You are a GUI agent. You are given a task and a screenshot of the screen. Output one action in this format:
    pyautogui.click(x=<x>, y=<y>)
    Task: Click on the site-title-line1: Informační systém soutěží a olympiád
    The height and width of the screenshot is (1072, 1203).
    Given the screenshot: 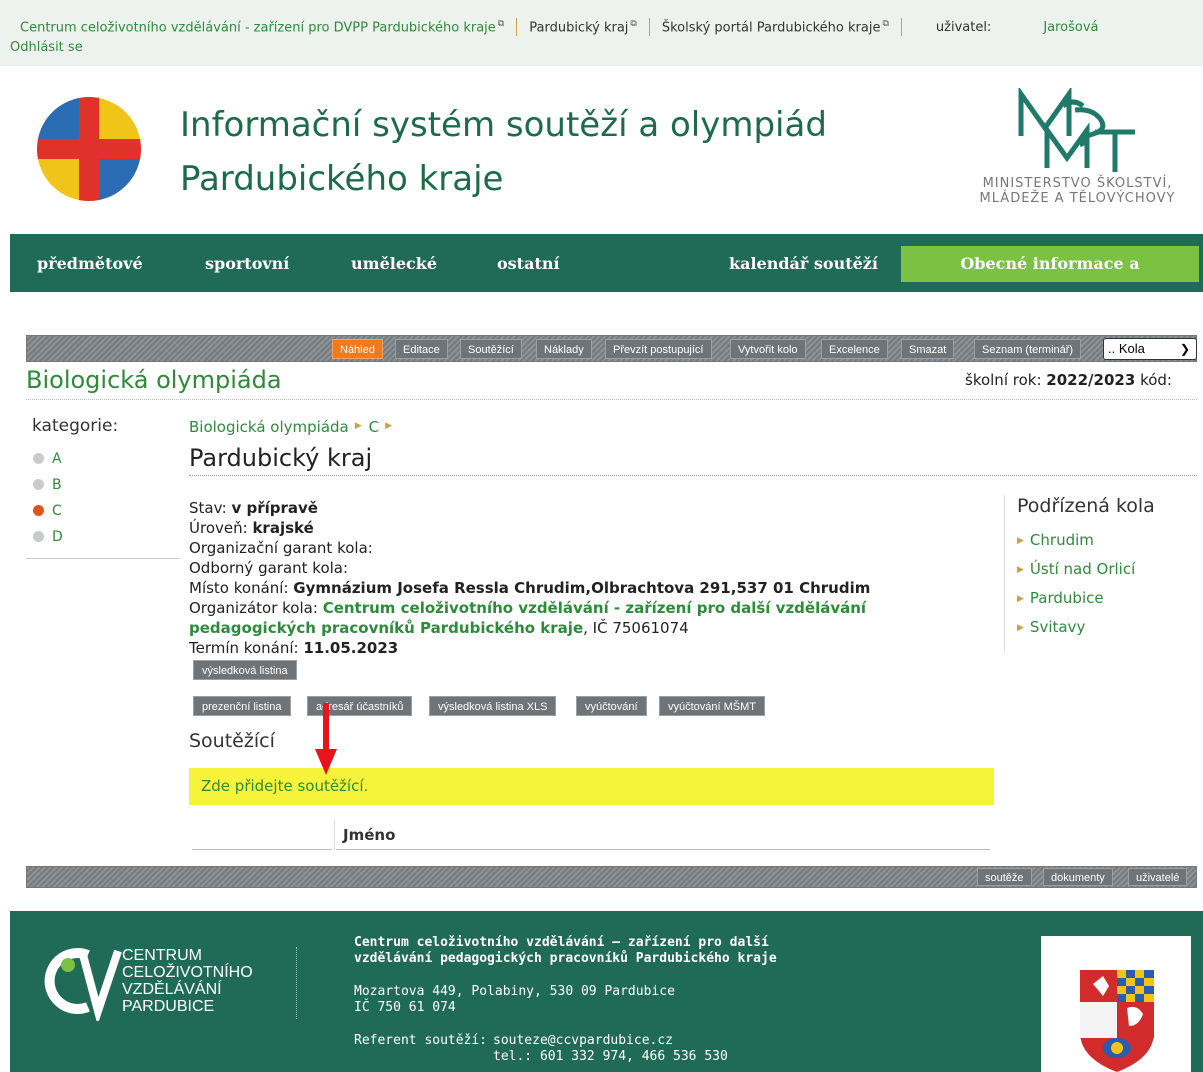 What is the action you would take?
    pyautogui.click(x=503, y=125)
    